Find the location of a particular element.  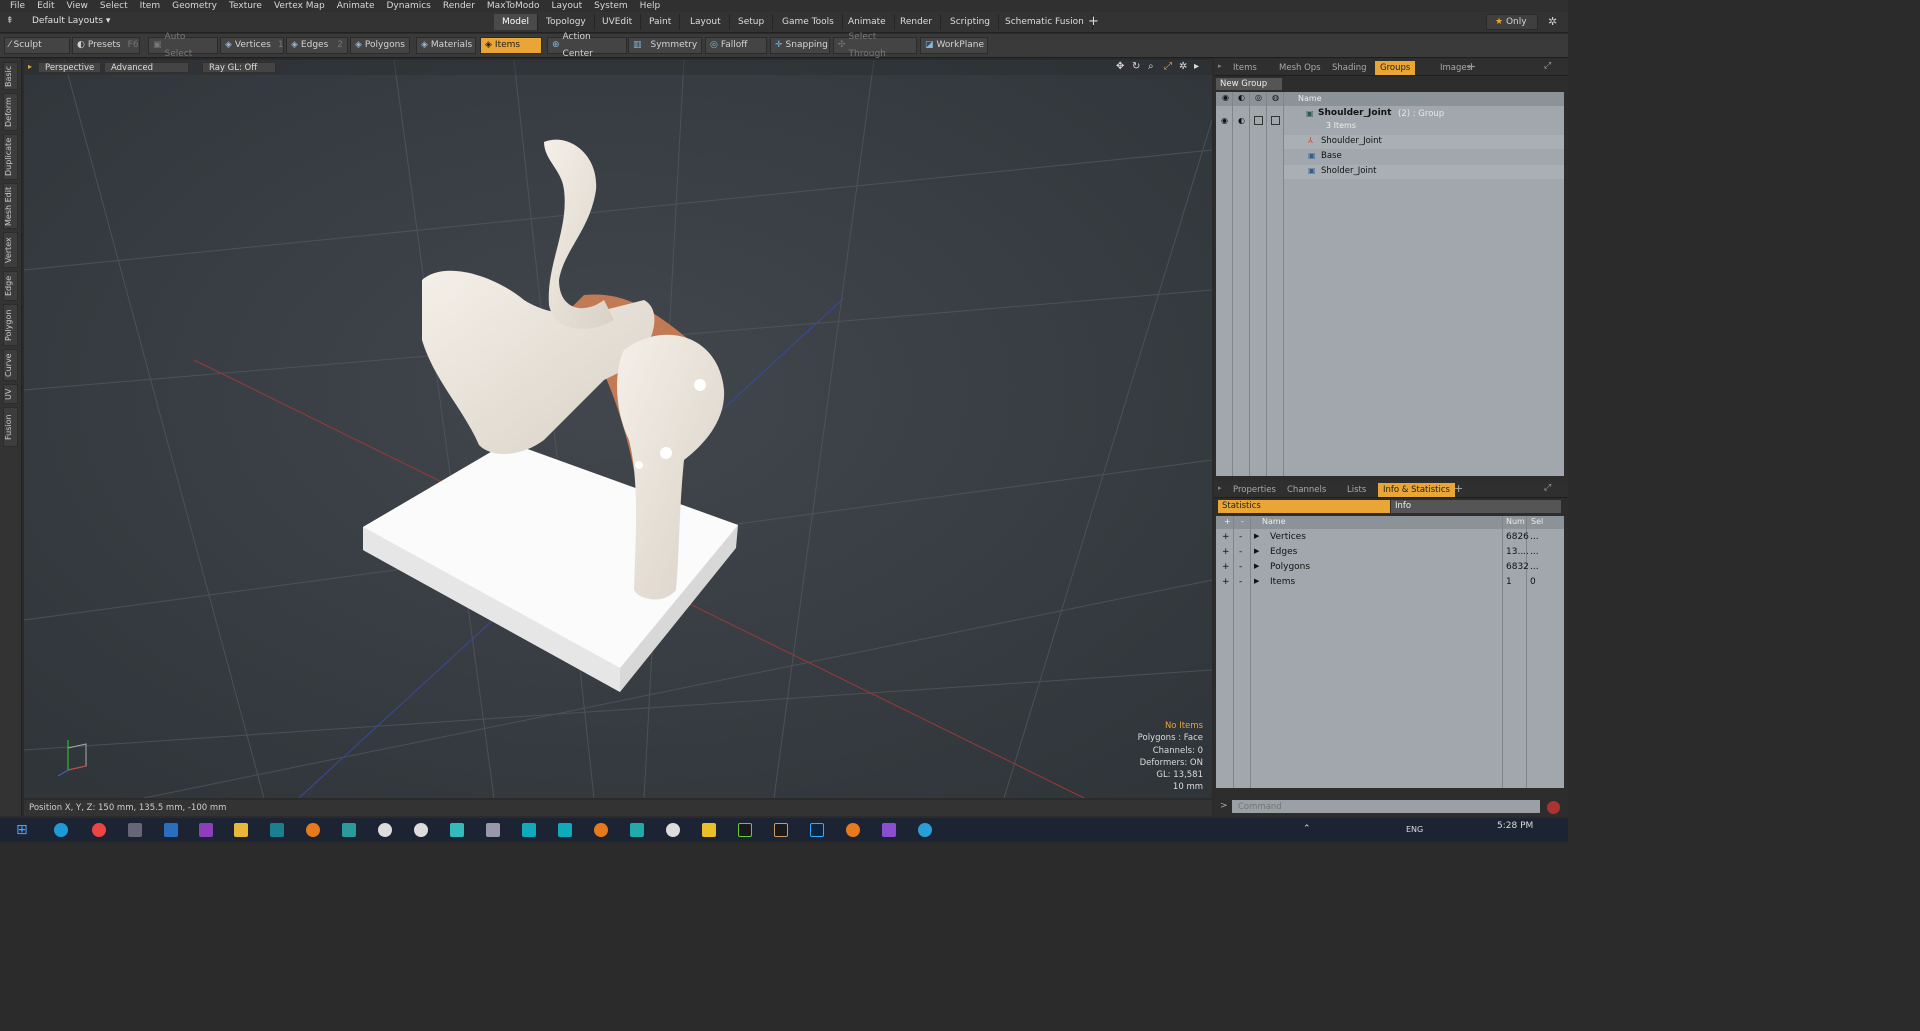

vtab-basic: Basic is located at coordinates (10, 76).